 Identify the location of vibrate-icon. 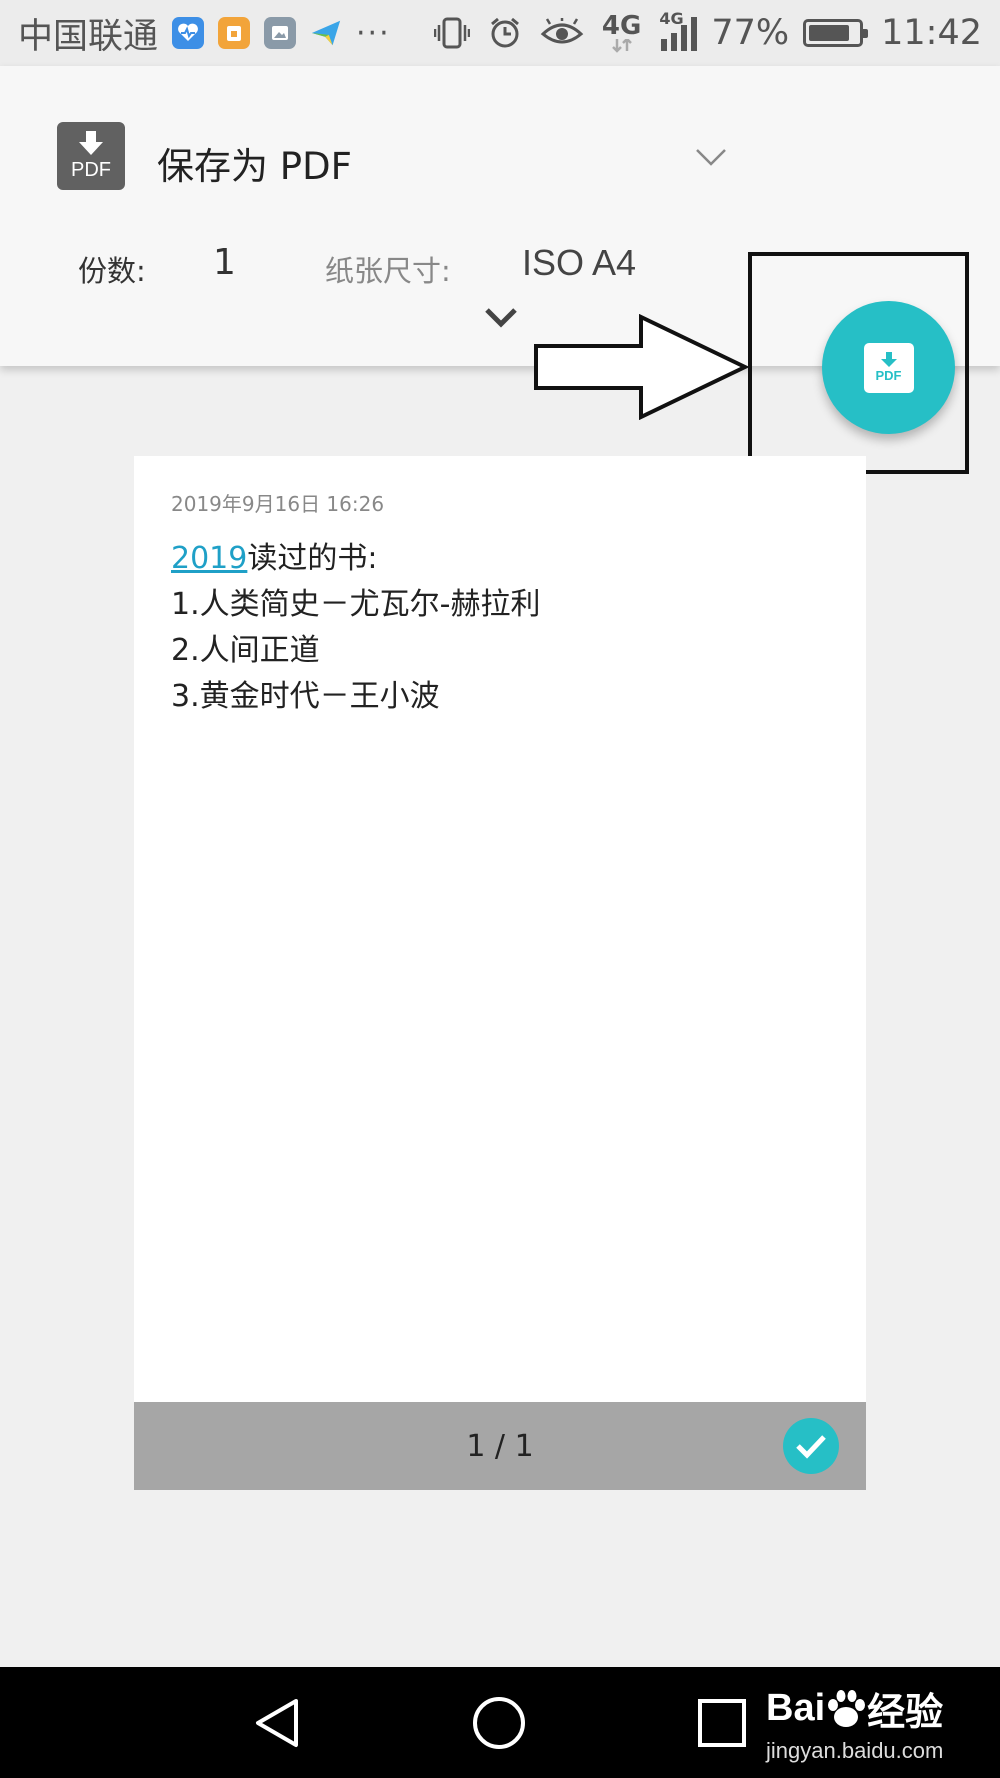
(451, 33).